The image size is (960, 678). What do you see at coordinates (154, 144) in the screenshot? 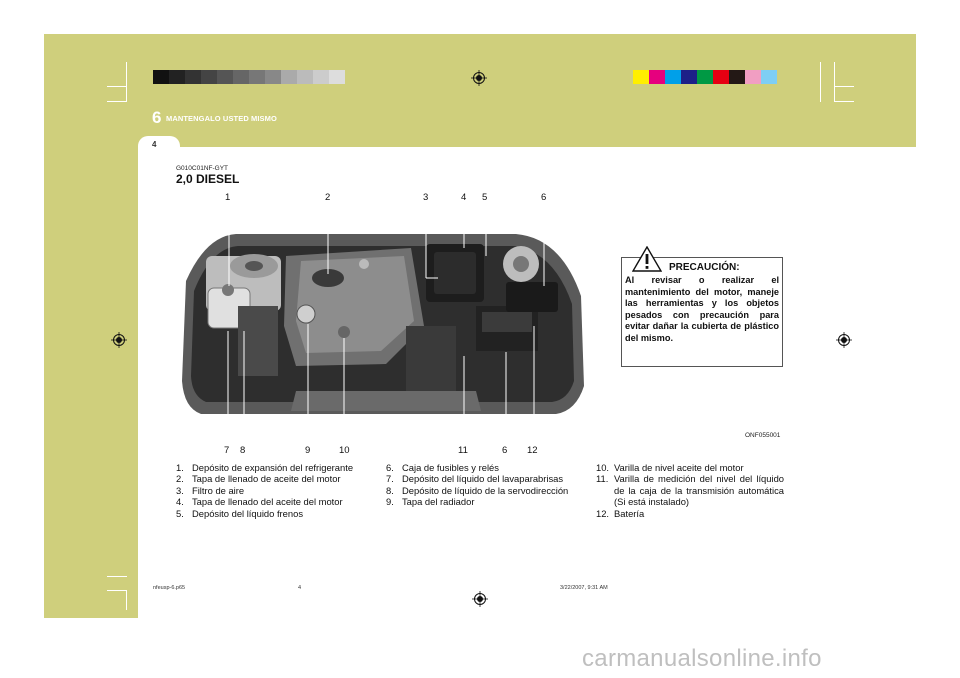
I see `page-number: 4` at bounding box center [154, 144].